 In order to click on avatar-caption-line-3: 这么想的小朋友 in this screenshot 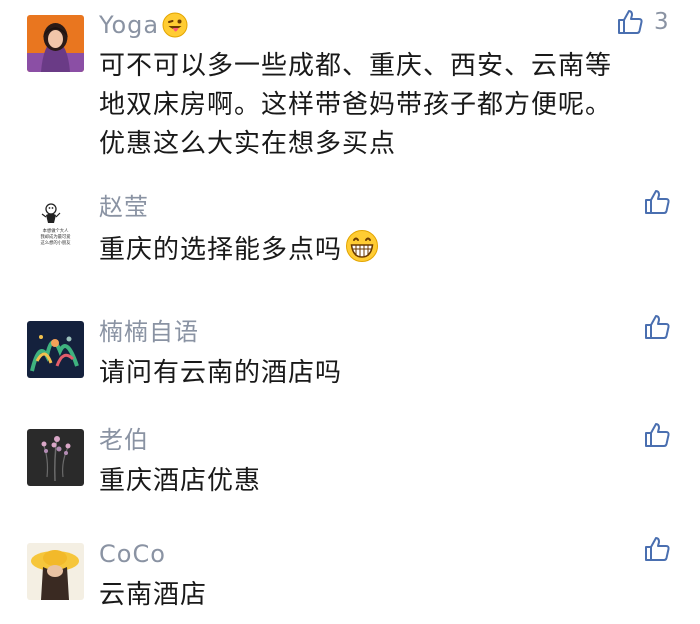, I will do `click(55, 242)`.